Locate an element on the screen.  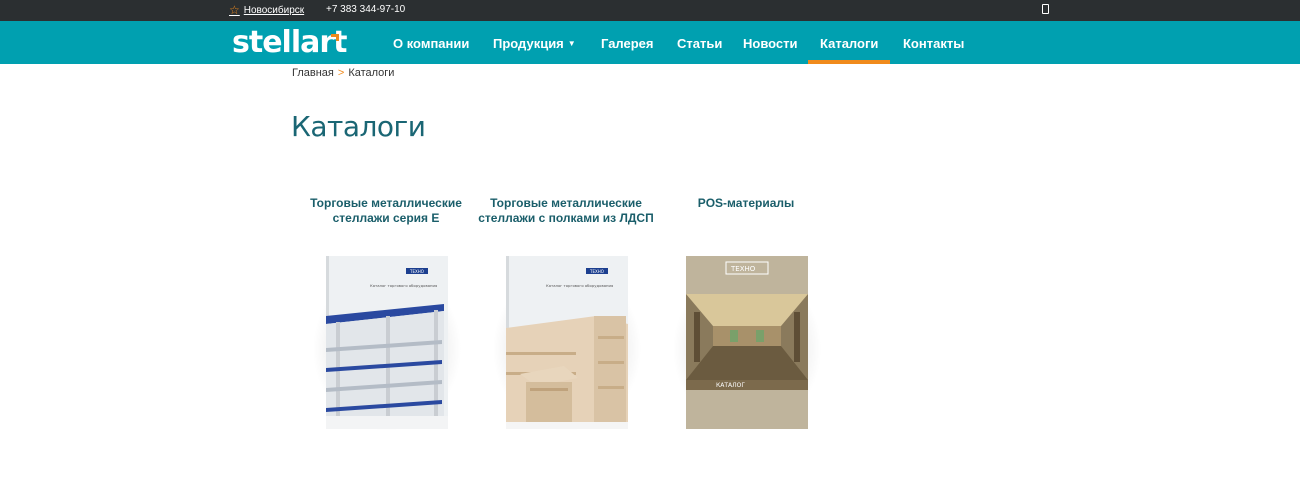
nav-item-gallery: Галерея is located at coordinates (627, 42).